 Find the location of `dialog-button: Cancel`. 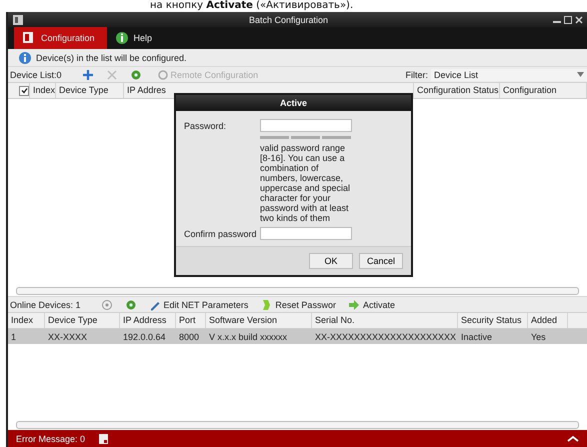

dialog-button: Cancel is located at coordinates (381, 261).